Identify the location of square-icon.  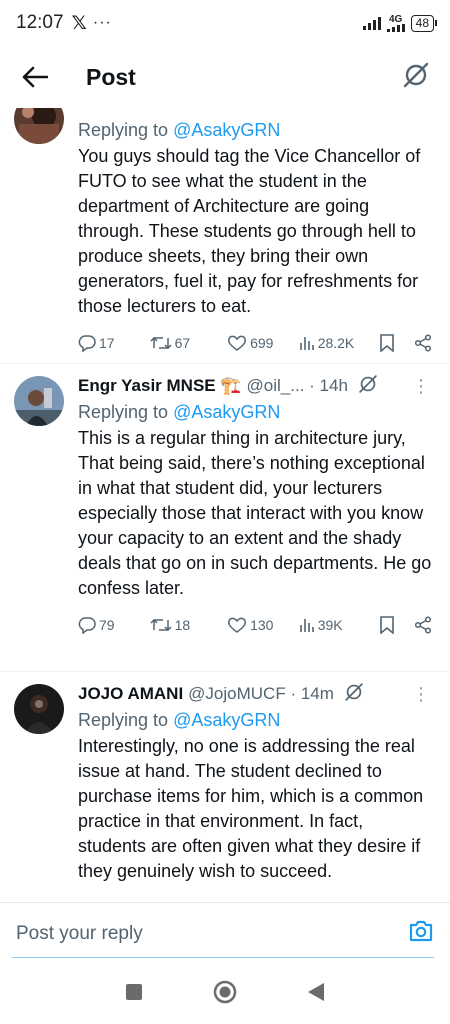
(134, 991).